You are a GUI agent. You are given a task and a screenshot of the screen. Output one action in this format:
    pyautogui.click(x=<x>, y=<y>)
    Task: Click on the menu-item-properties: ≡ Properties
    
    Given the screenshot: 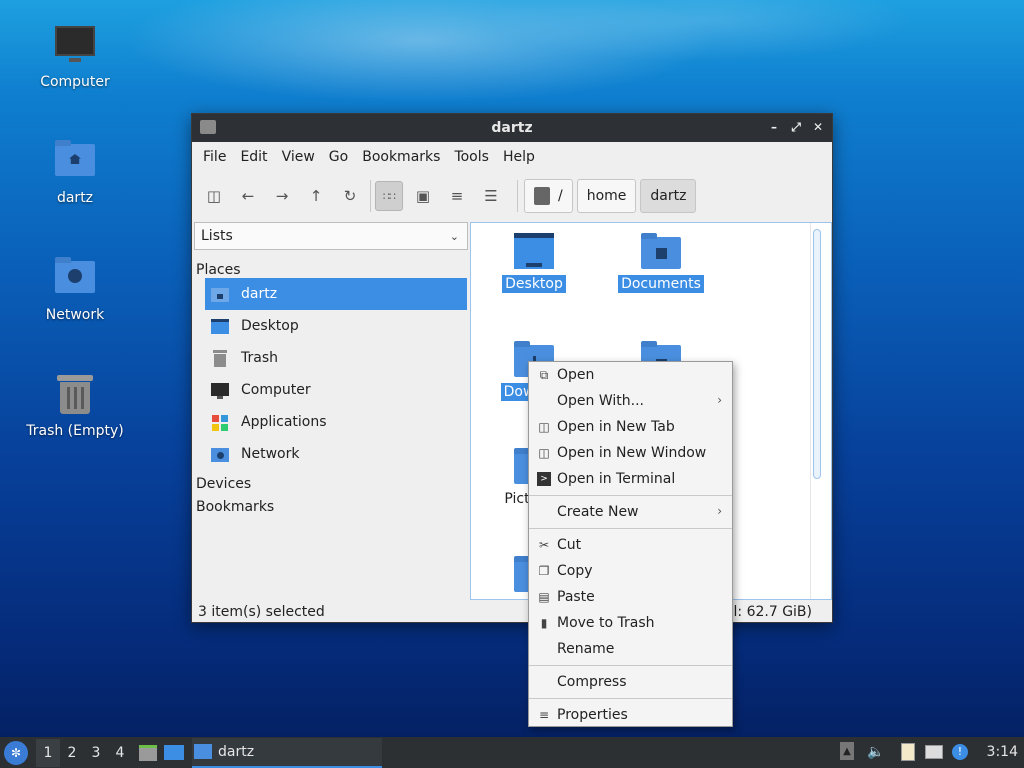 What is the action you would take?
    pyautogui.click(x=630, y=715)
    